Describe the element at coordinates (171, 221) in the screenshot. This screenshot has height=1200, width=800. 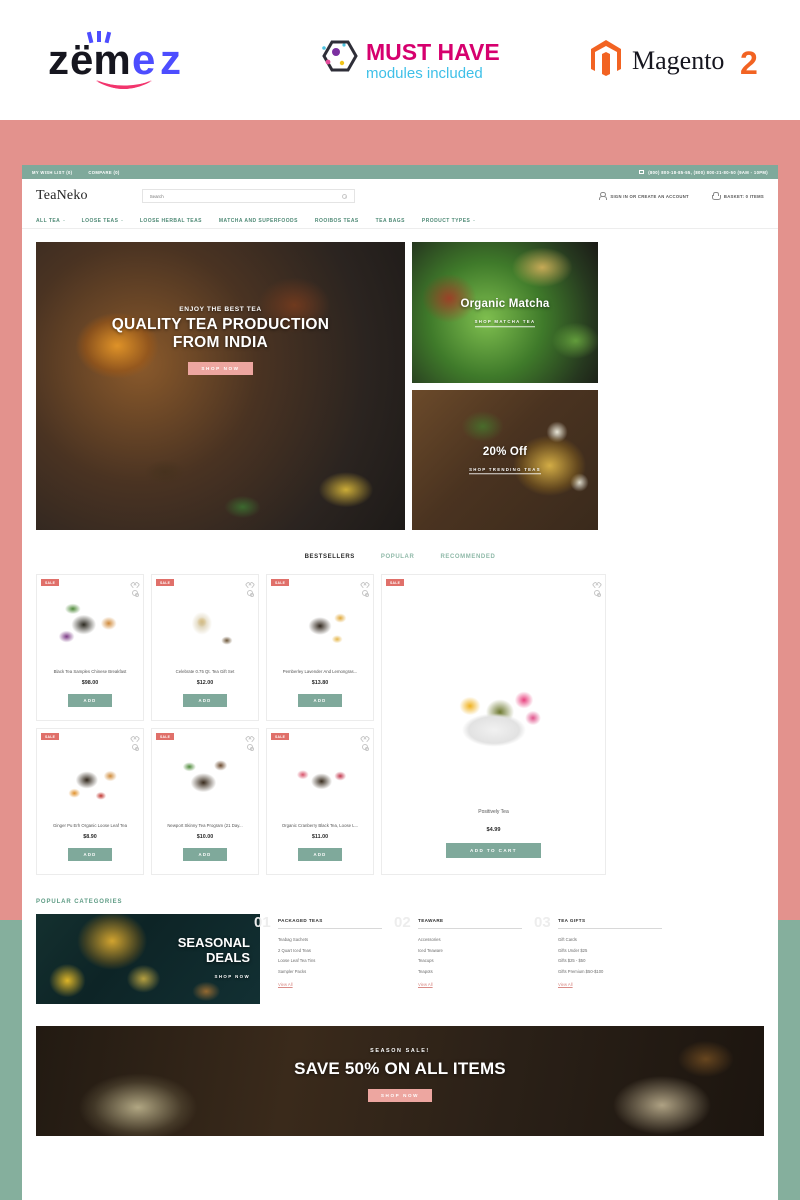
I see `nav-item-loose-herbal-teas: LOOSE HERBAL TEAS` at that location.